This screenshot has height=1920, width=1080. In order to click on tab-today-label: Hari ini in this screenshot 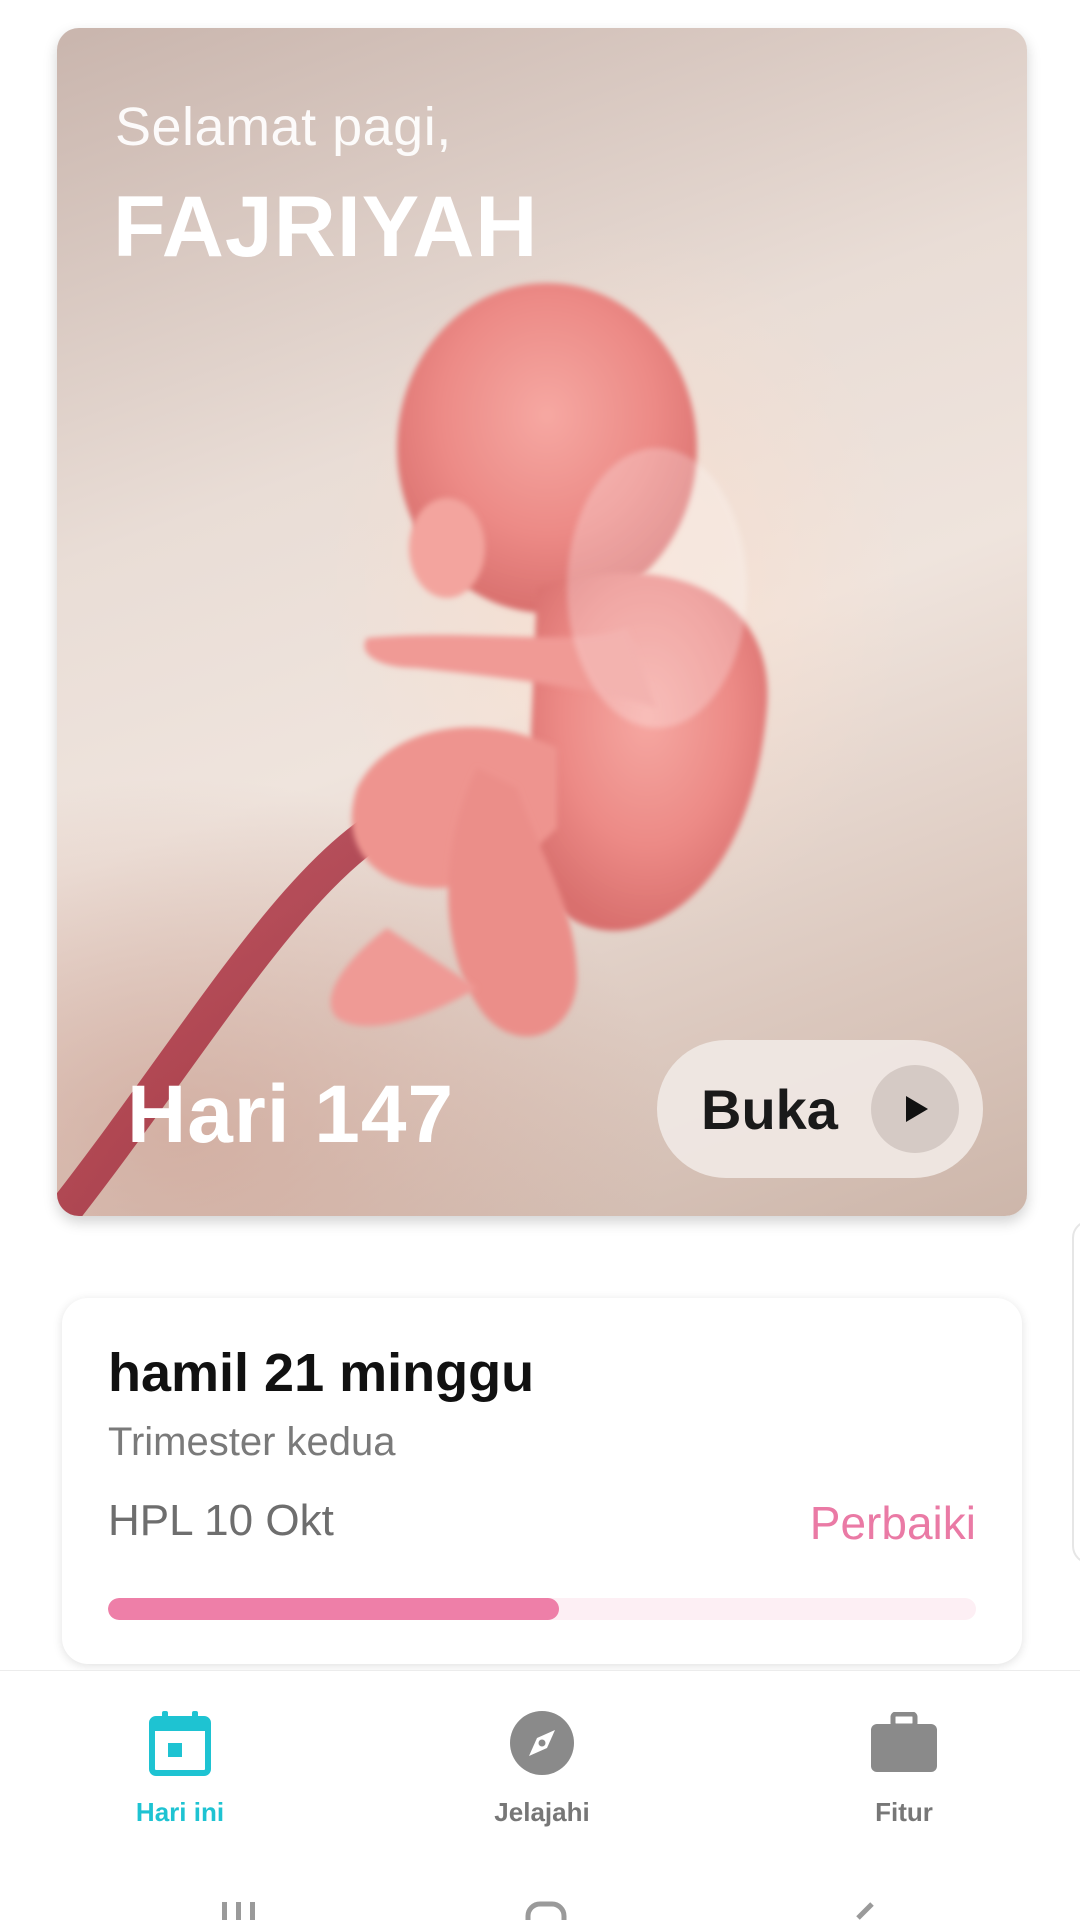, I will do `click(180, 1812)`.